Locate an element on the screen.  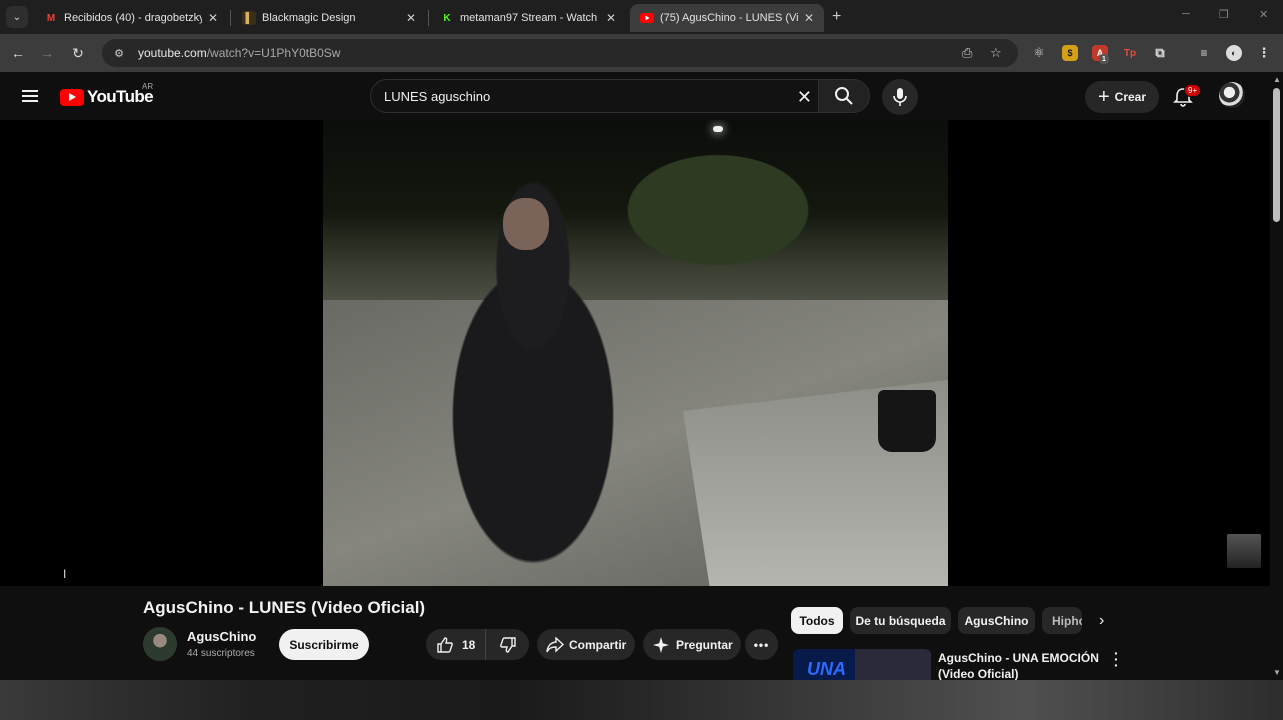
menu-icon is located at coordinates (30, 96).